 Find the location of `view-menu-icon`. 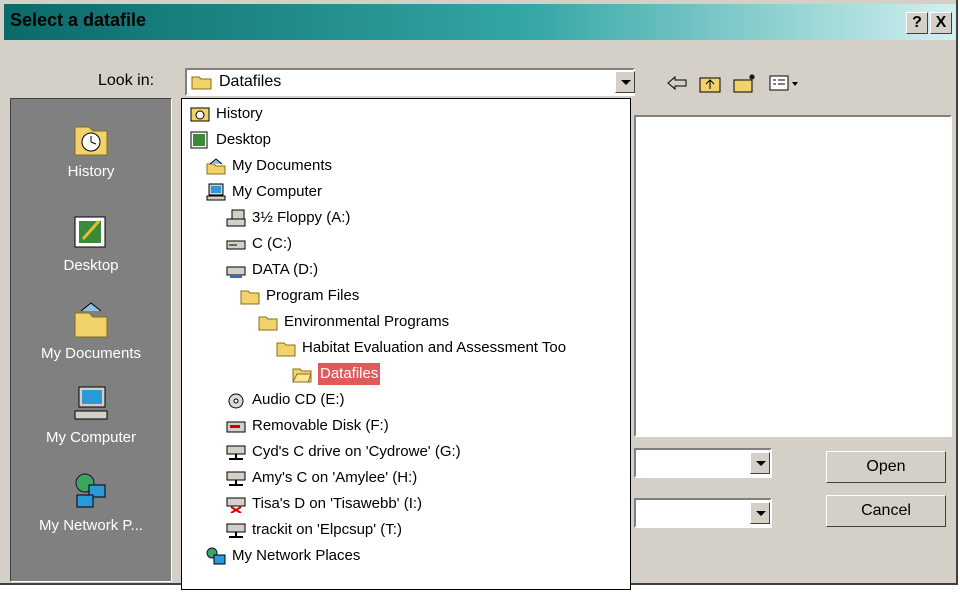

view-menu-icon is located at coordinates (785, 83).